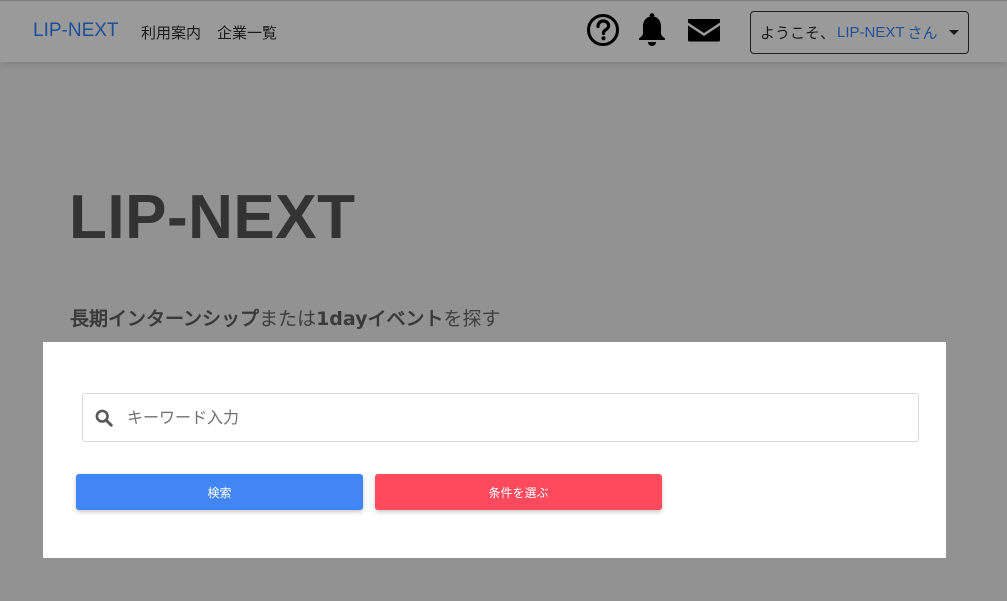 The image size is (1007, 601). What do you see at coordinates (798, 33) in the screenshot?
I see `user-greeting: ようこそ、` at bounding box center [798, 33].